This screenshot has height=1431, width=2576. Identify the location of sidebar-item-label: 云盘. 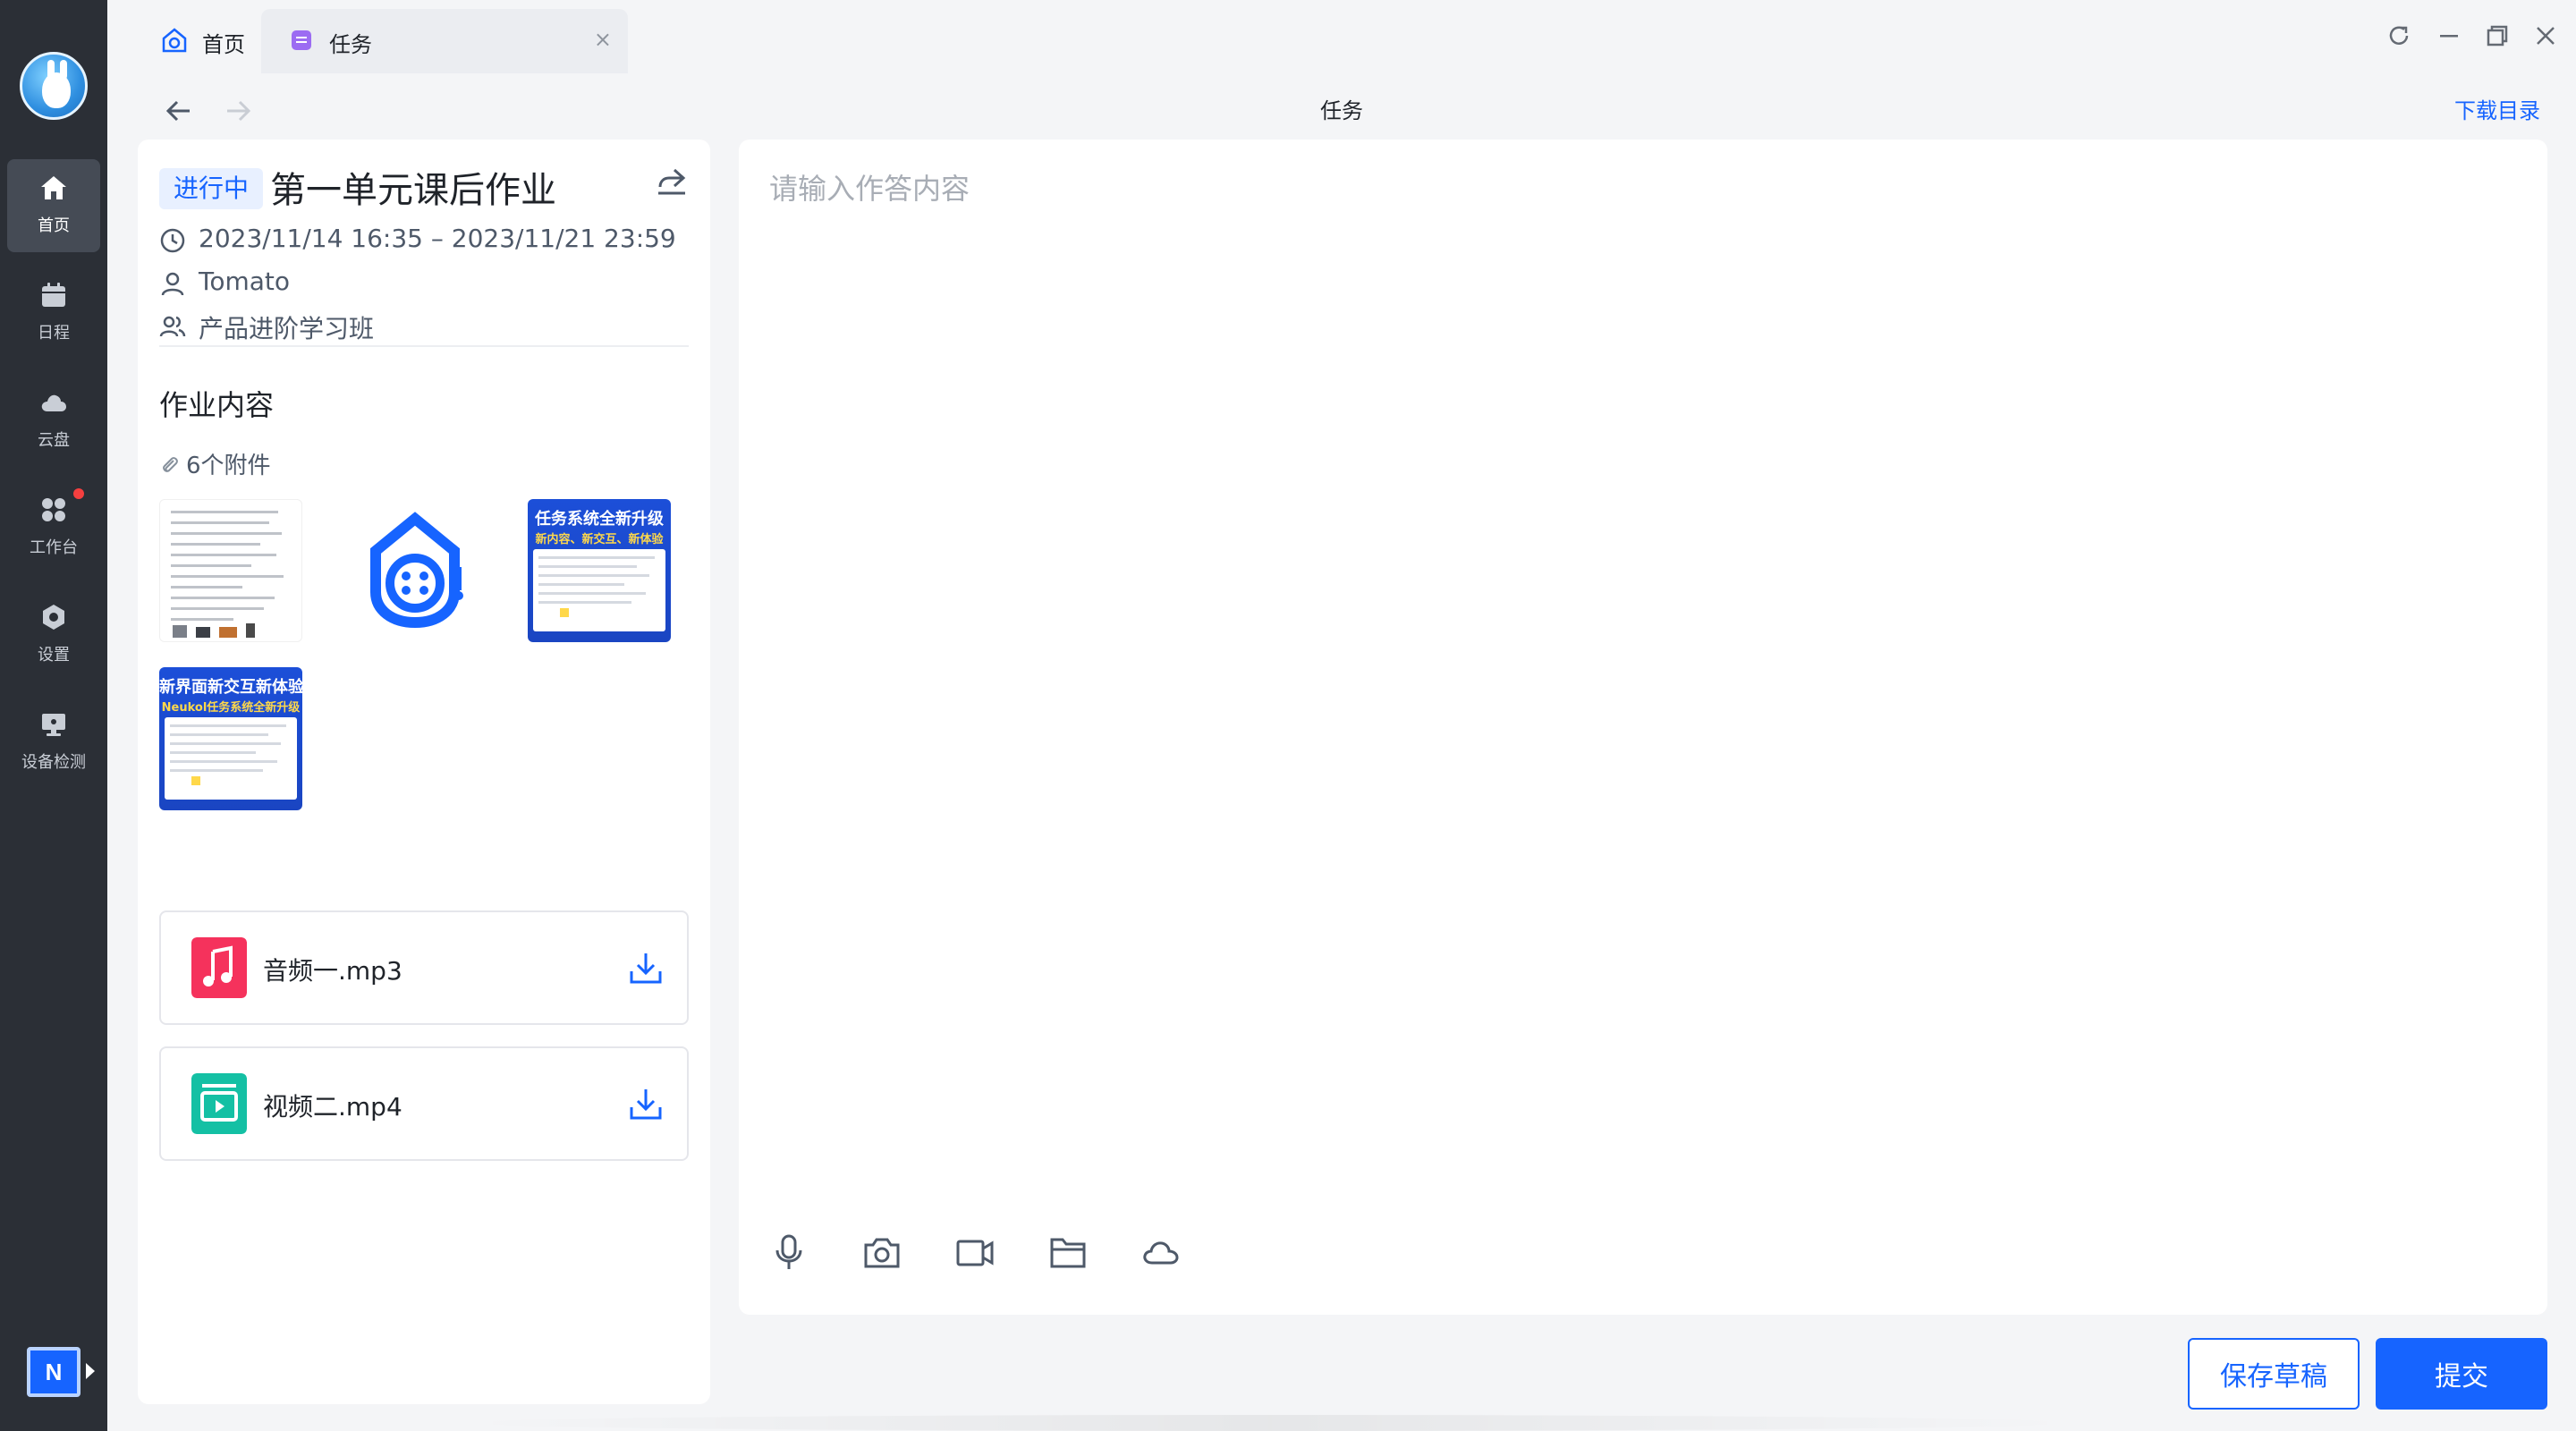
(54, 441).